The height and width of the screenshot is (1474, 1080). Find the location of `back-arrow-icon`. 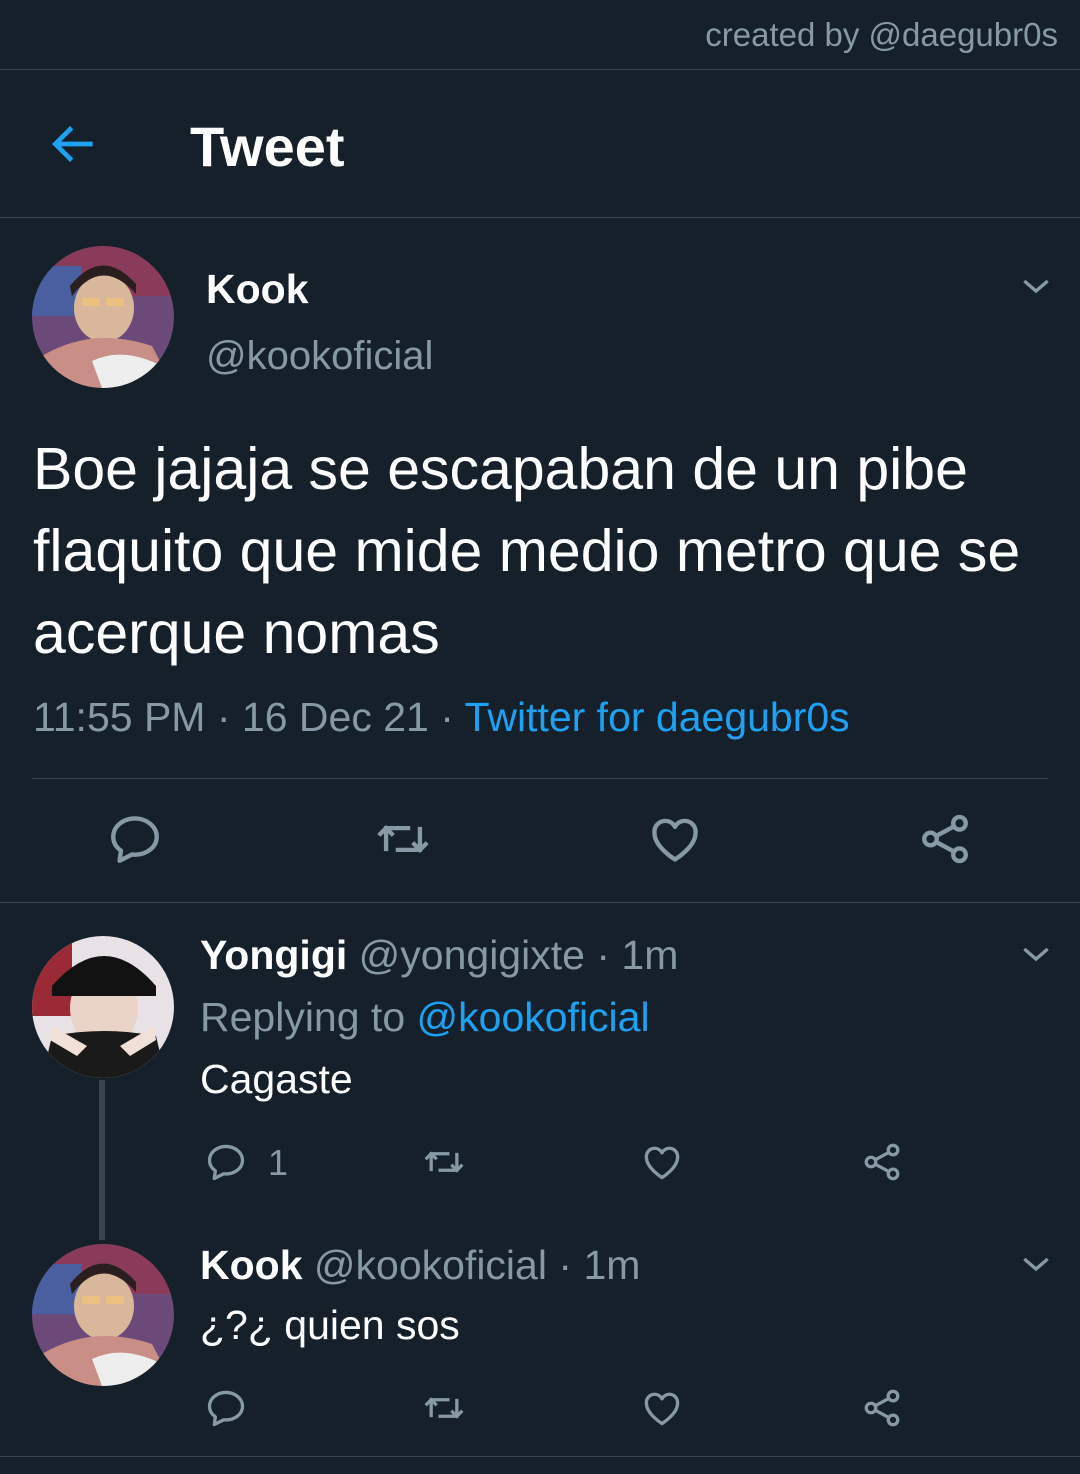

back-arrow-icon is located at coordinates (74, 144).